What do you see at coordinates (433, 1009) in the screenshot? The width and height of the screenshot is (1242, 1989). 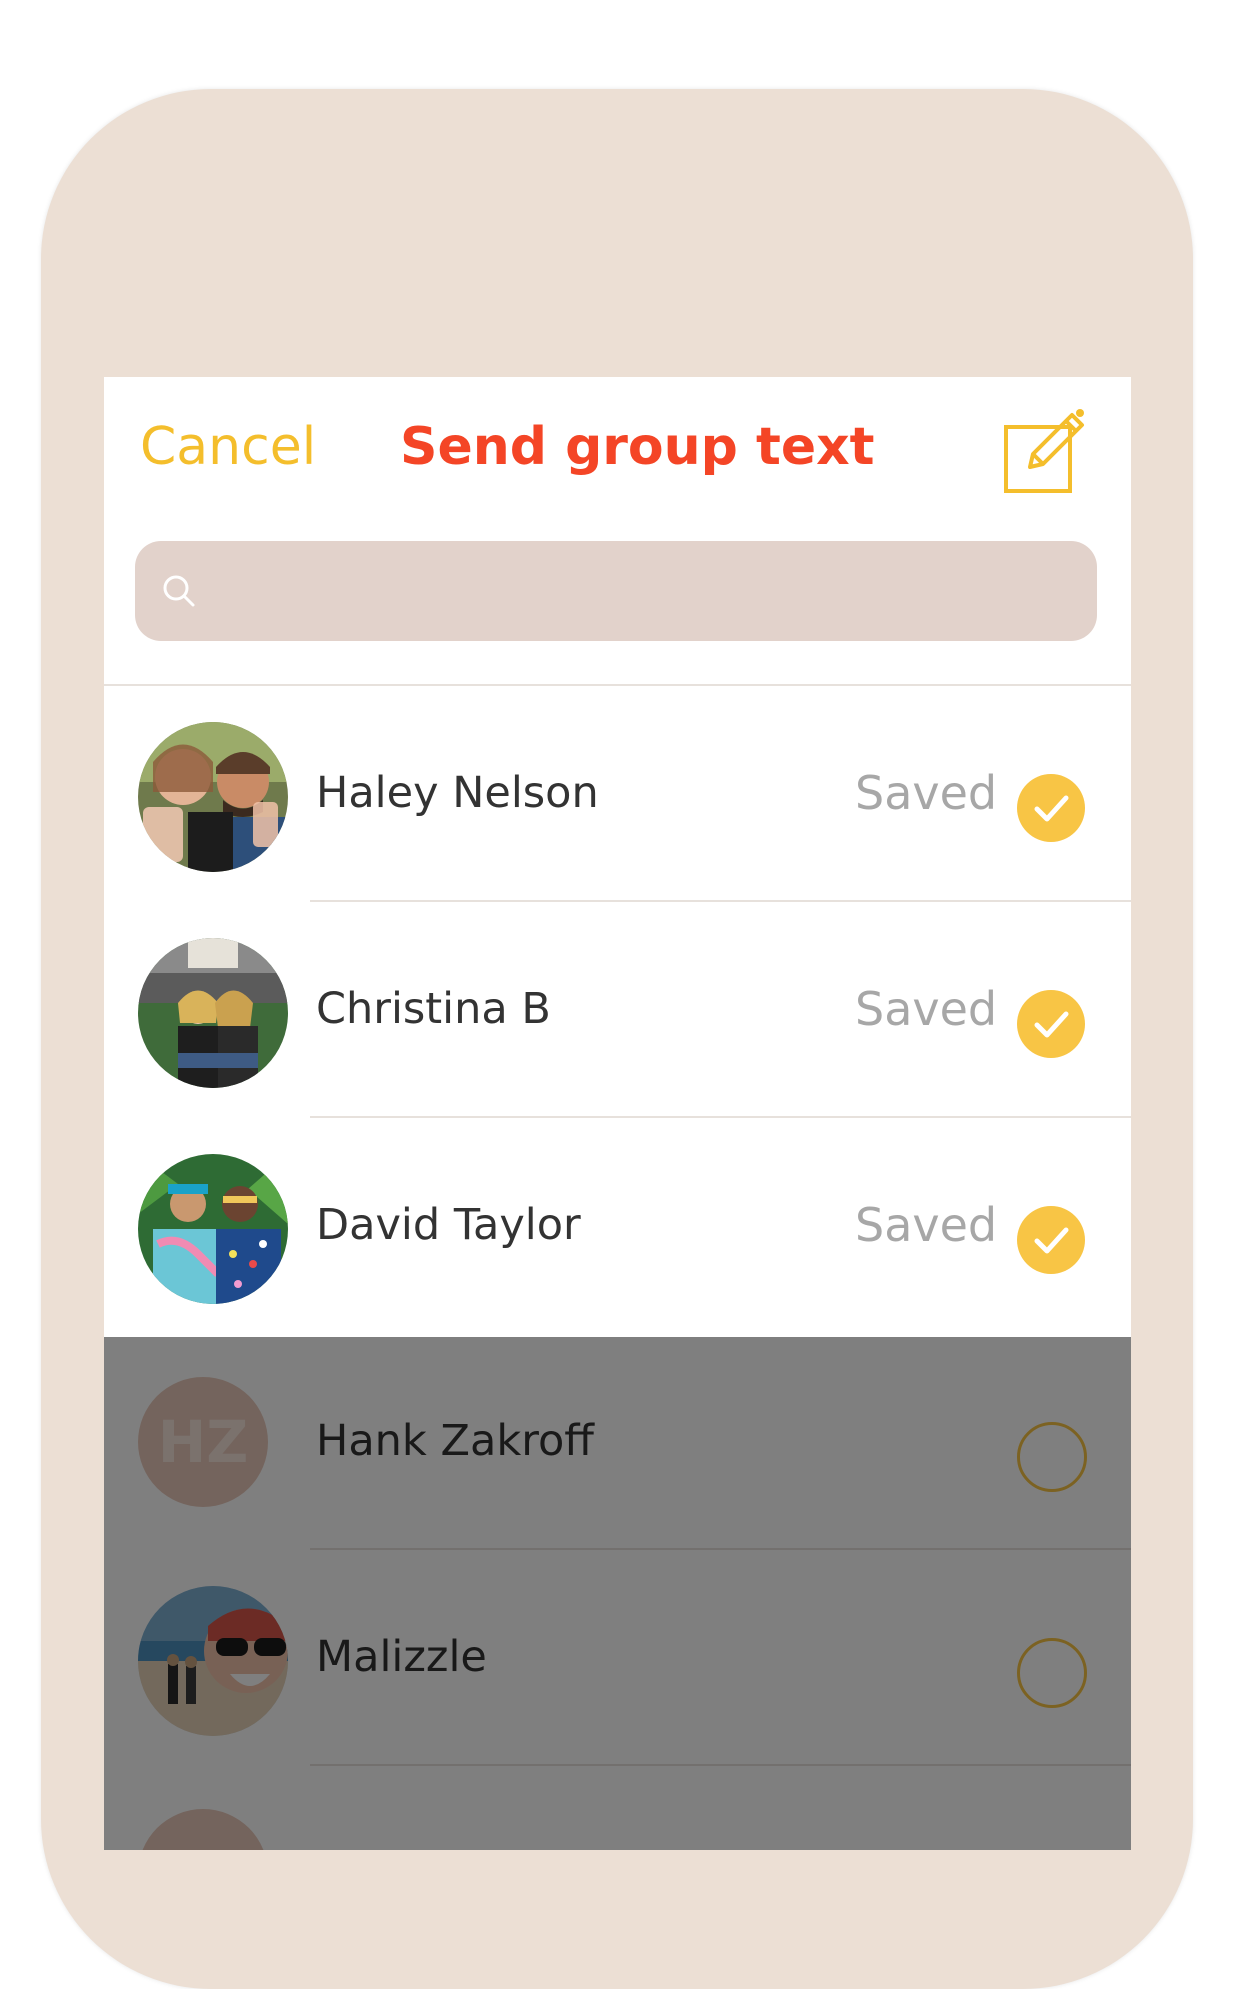 I see `contact-name: Christina B` at bounding box center [433, 1009].